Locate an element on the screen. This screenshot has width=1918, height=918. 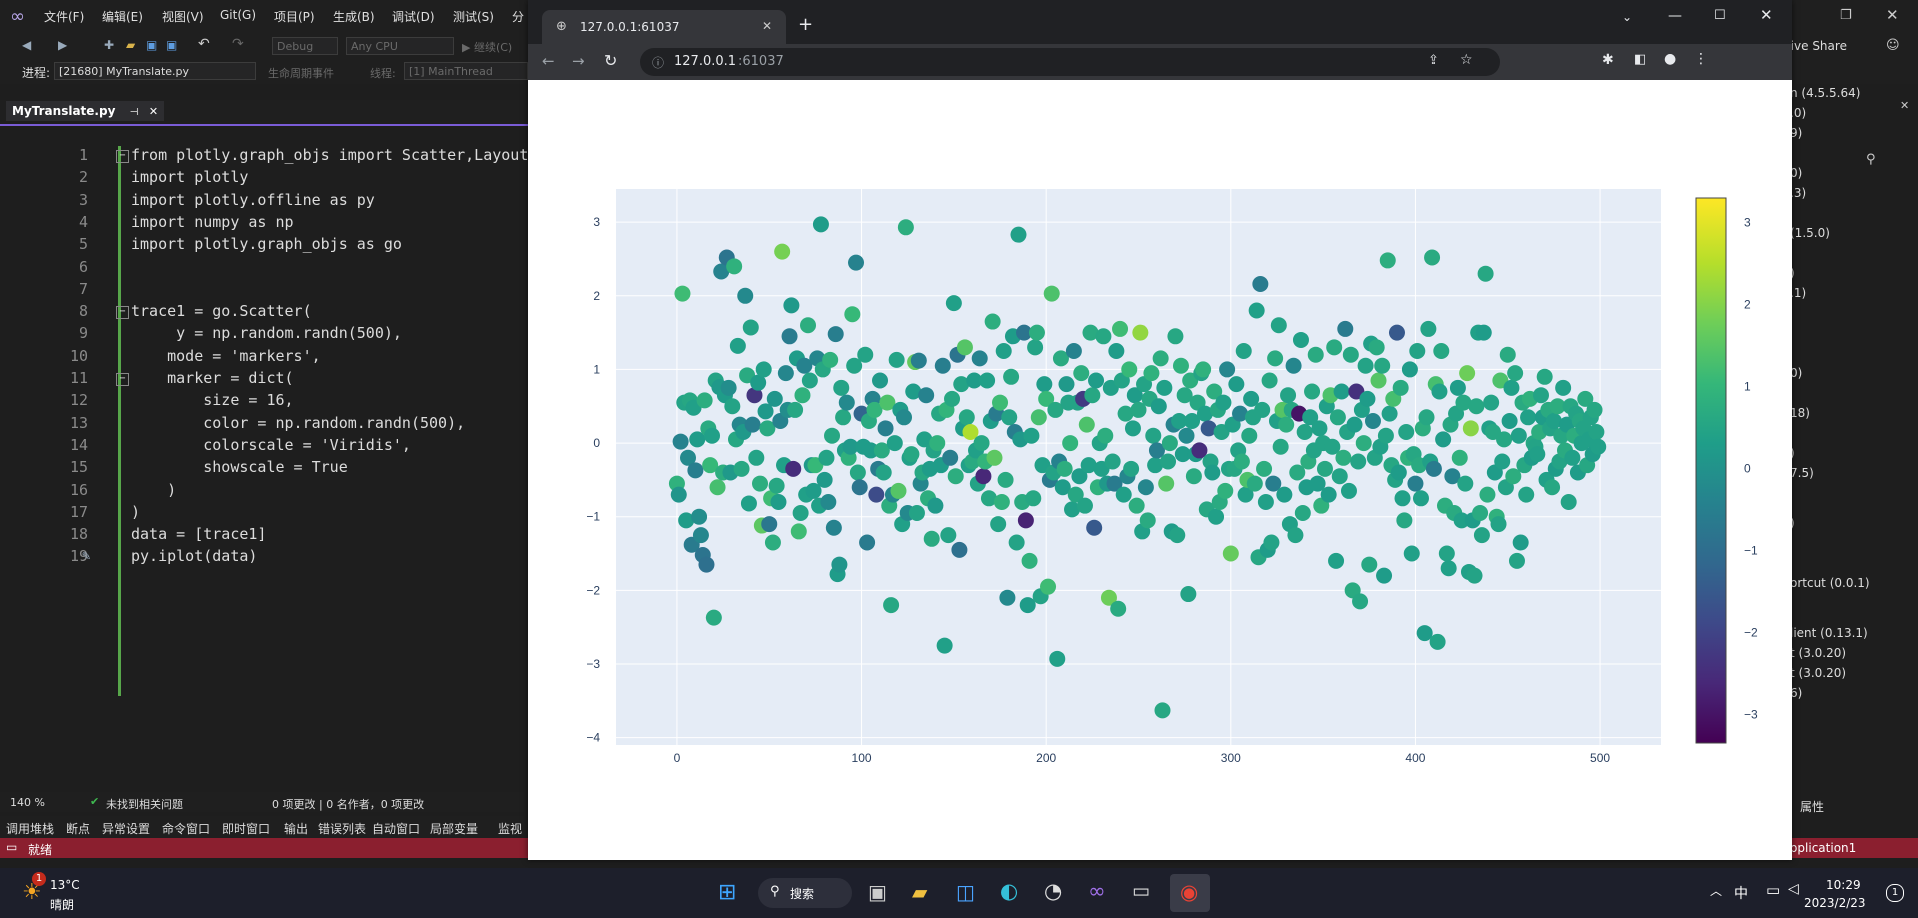
code-line: marker = dict( is located at coordinates (212, 378).